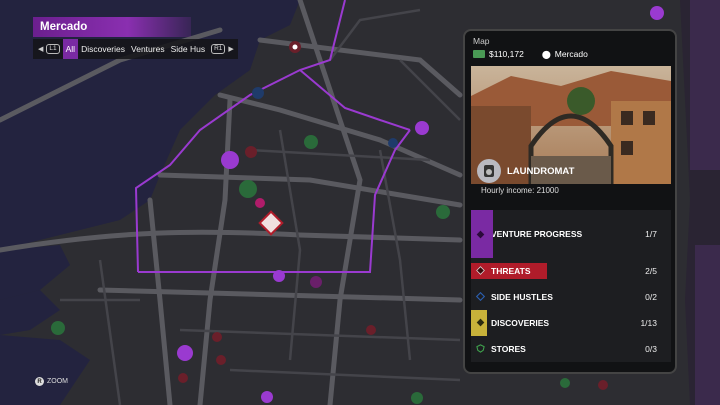  What do you see at coordinates (148, 49) in the screenshot?
I see `filter-ventures: Ventures` at bounding box center [148, 49].